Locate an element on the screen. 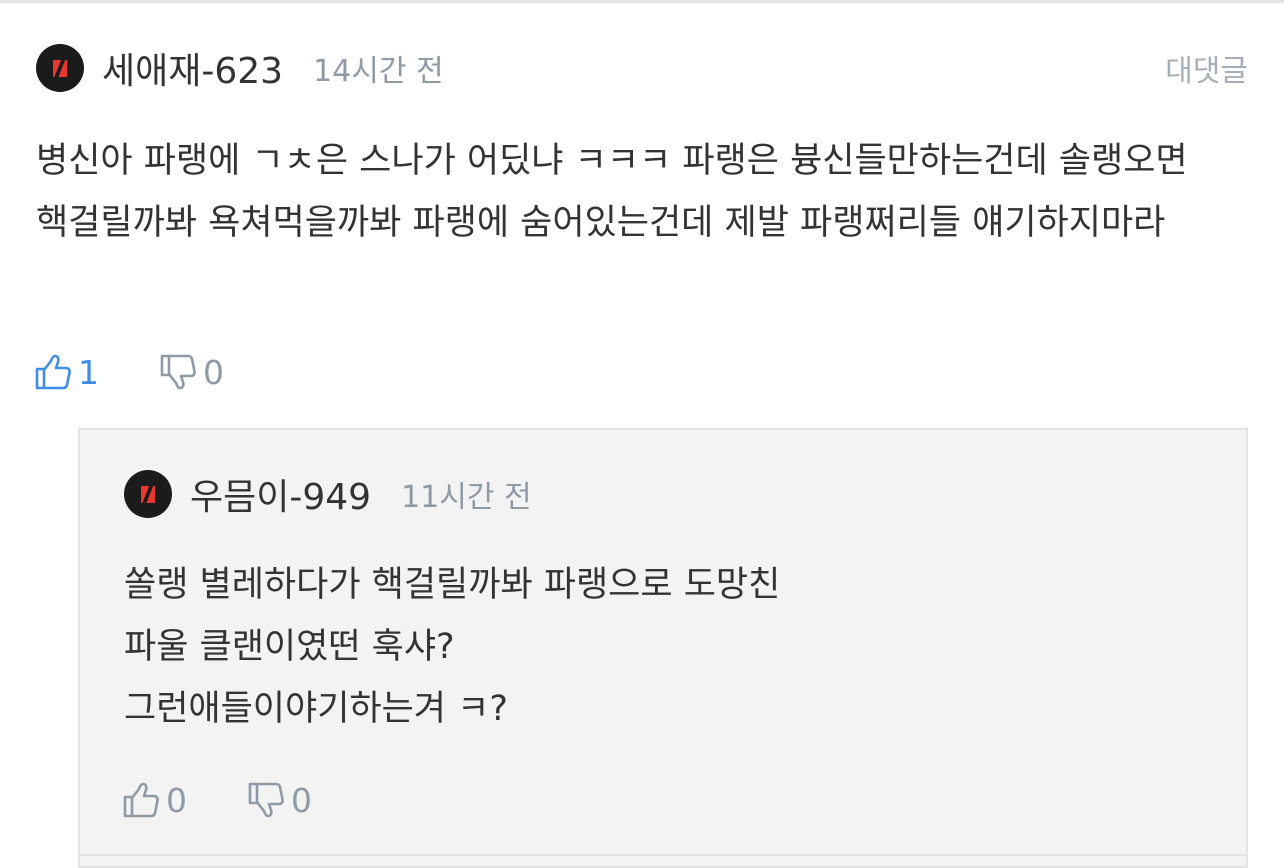 The width and height of the screenshot is (1284, 868). dislike-button: 0 is located at coordinates (191, 372).